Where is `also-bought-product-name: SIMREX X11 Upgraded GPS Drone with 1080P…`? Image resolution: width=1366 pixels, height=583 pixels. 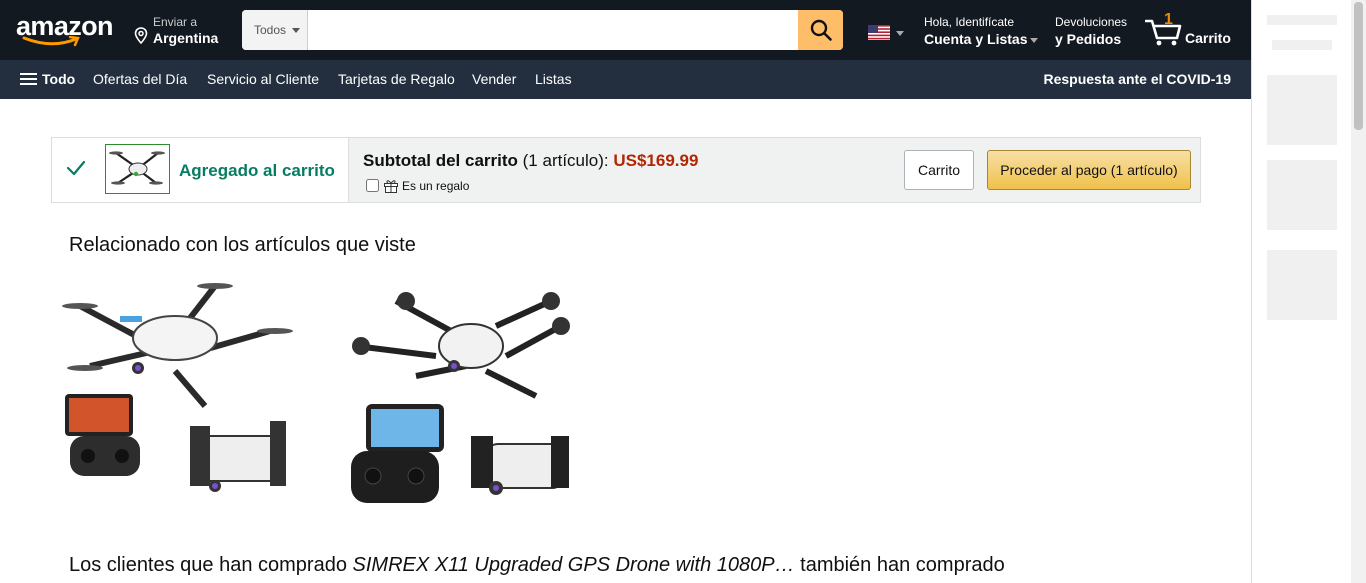 also-bought-product-name: SIMREX X11 Upgraded GPS Drone with 1080P… is located at coordinates (573, 565).